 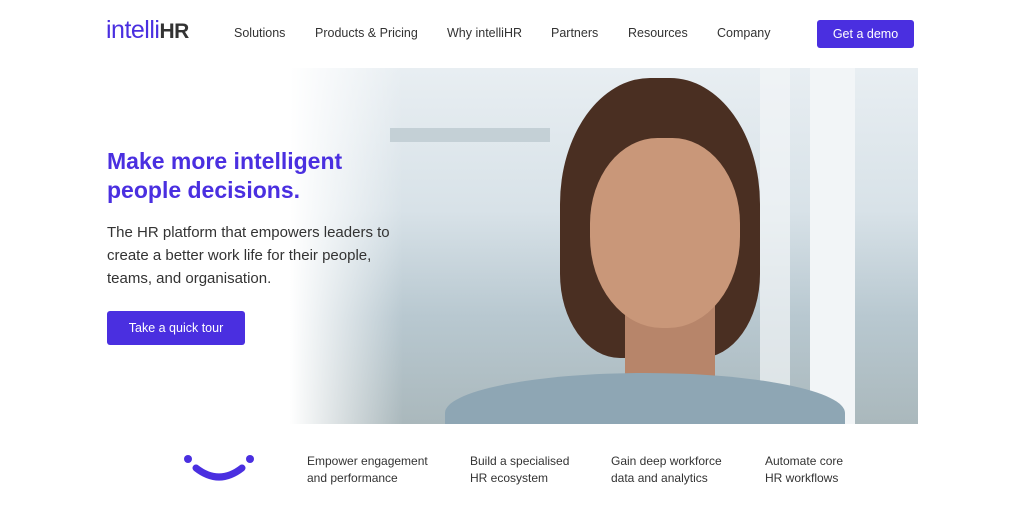 I want to click on nav-company: Company, so click(x=744, y=33).